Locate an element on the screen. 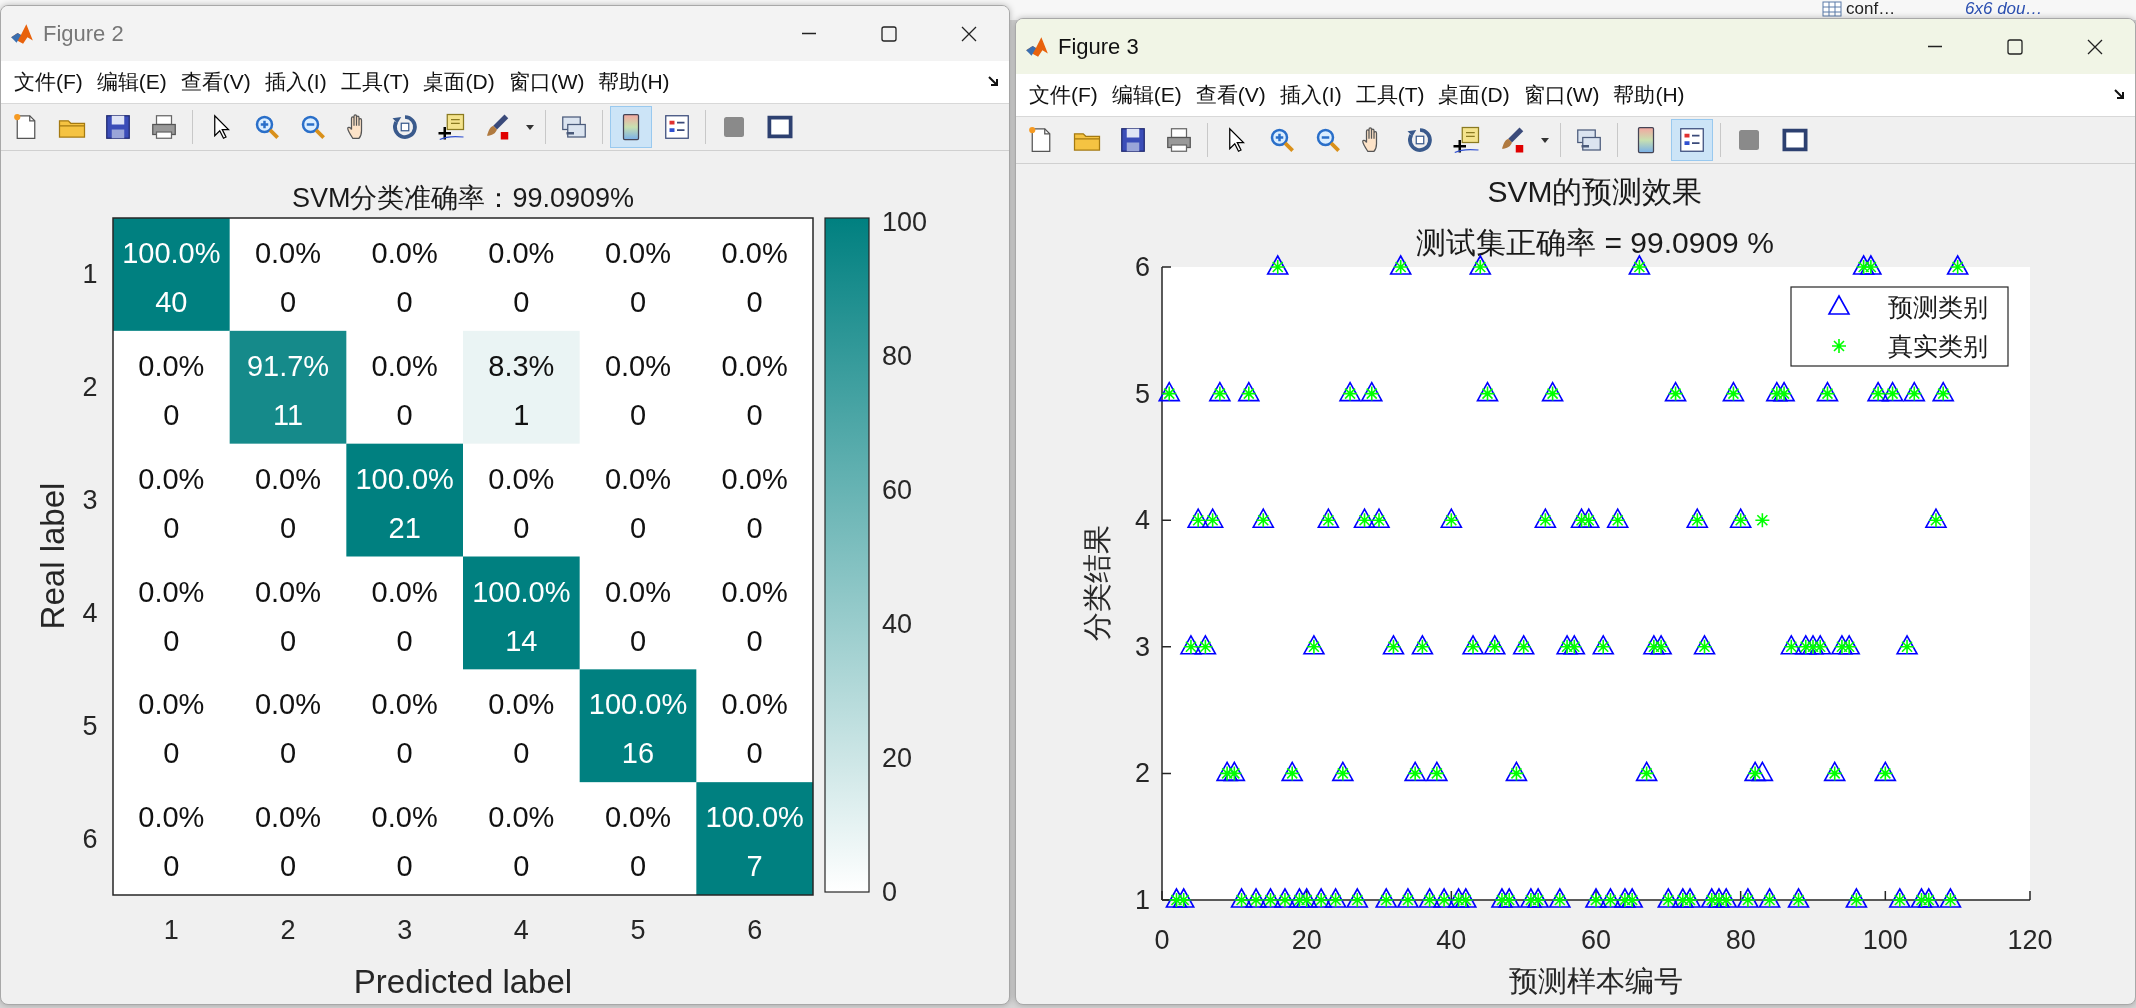 The image size is (2136, 1008). colorbar-label: 0 is located at coordinates (890, 892).